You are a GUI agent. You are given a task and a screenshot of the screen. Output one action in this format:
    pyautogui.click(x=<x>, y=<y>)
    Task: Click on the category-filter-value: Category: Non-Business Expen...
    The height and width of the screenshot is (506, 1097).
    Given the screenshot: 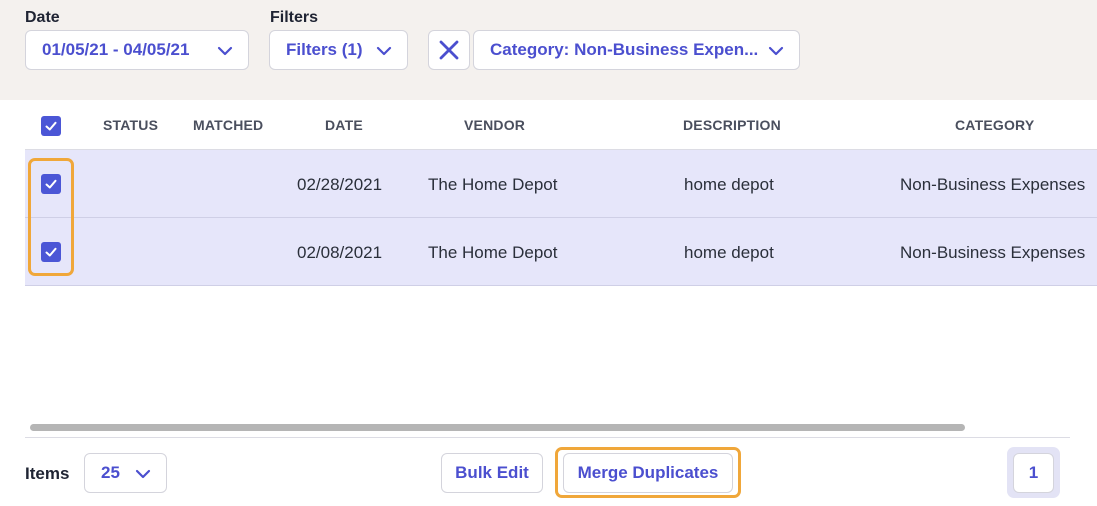 What is the action you would take?
    pyautogui.click(x=624, y=49)
    